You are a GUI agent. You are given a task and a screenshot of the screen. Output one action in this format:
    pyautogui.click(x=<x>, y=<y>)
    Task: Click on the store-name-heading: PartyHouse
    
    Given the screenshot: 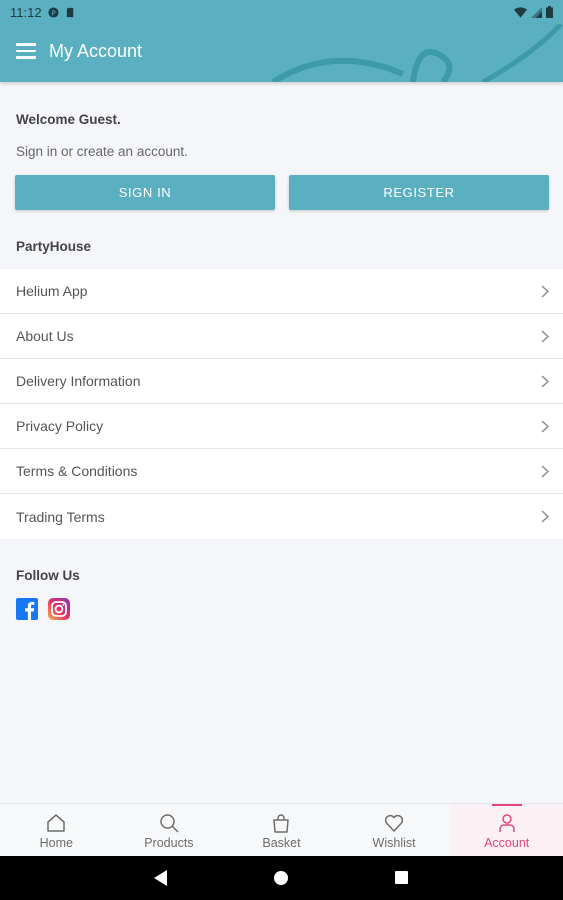 What is the action you would take?
    pyautogui.click(x=54, y=246)
    